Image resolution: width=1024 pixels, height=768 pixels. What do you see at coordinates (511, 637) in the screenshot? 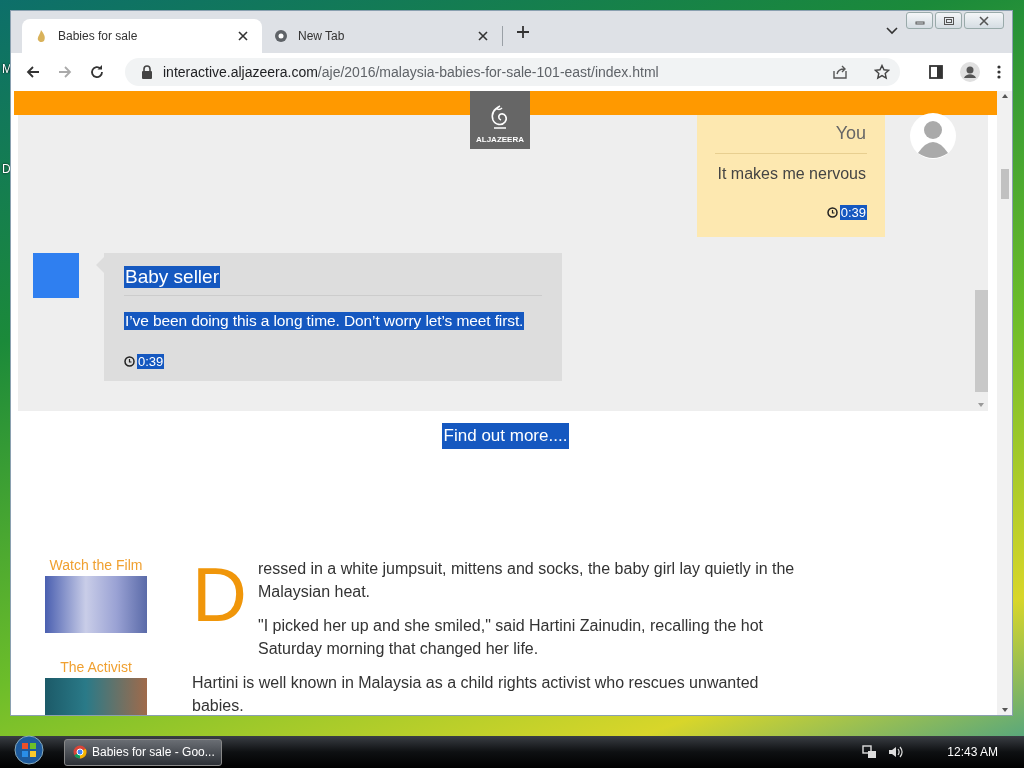
I see `article-paragraph: "I picked her up and she smiled," said Hartini Zainudin, recalling the hot Saturday morning that changed her life.` at bounding box center [511, 637].